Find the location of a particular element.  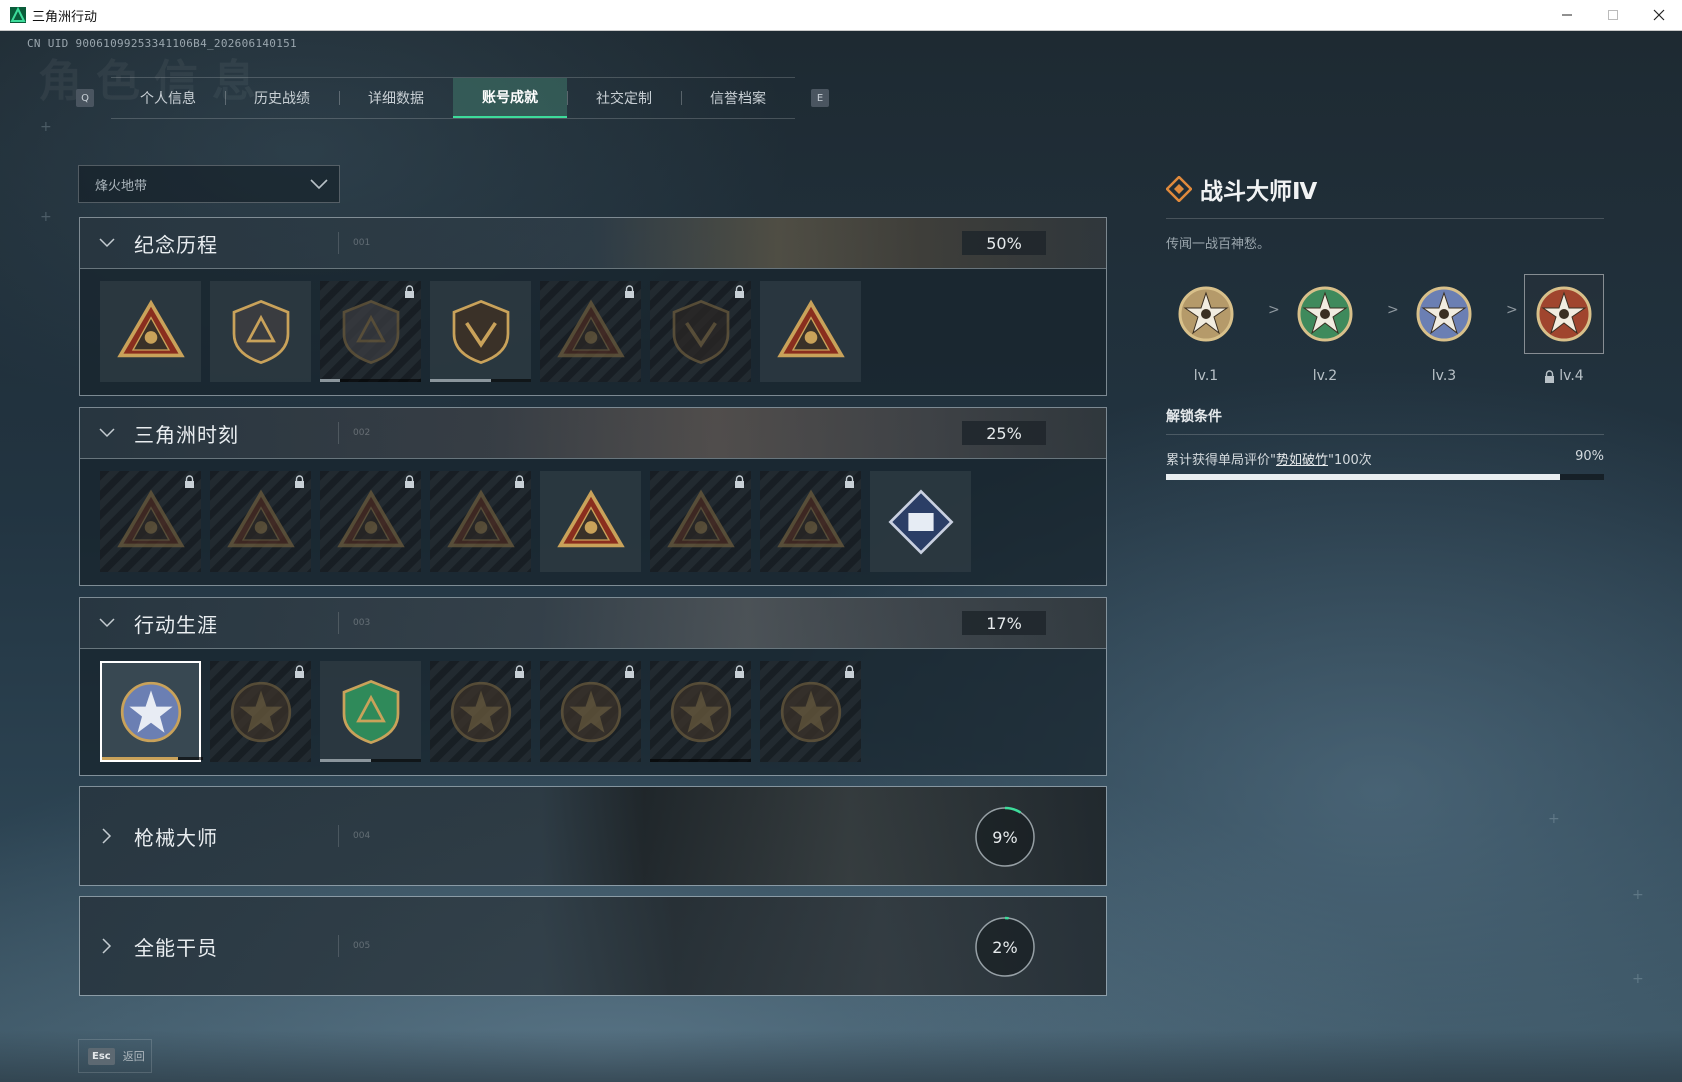

back-button: Esc 返回 is located at coordinates (115, 1056).